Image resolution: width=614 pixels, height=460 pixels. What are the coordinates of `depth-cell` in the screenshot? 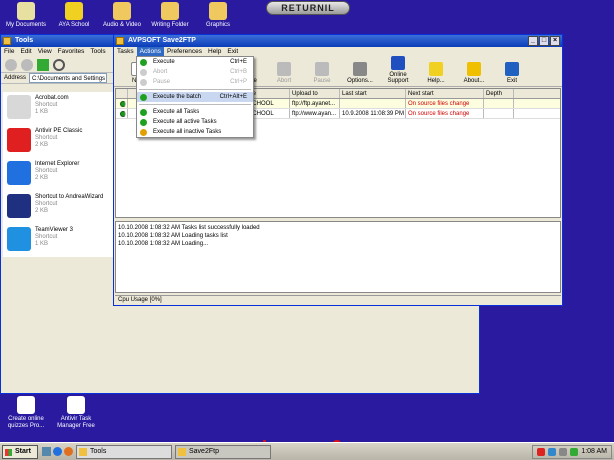 It's located at (499, 103).